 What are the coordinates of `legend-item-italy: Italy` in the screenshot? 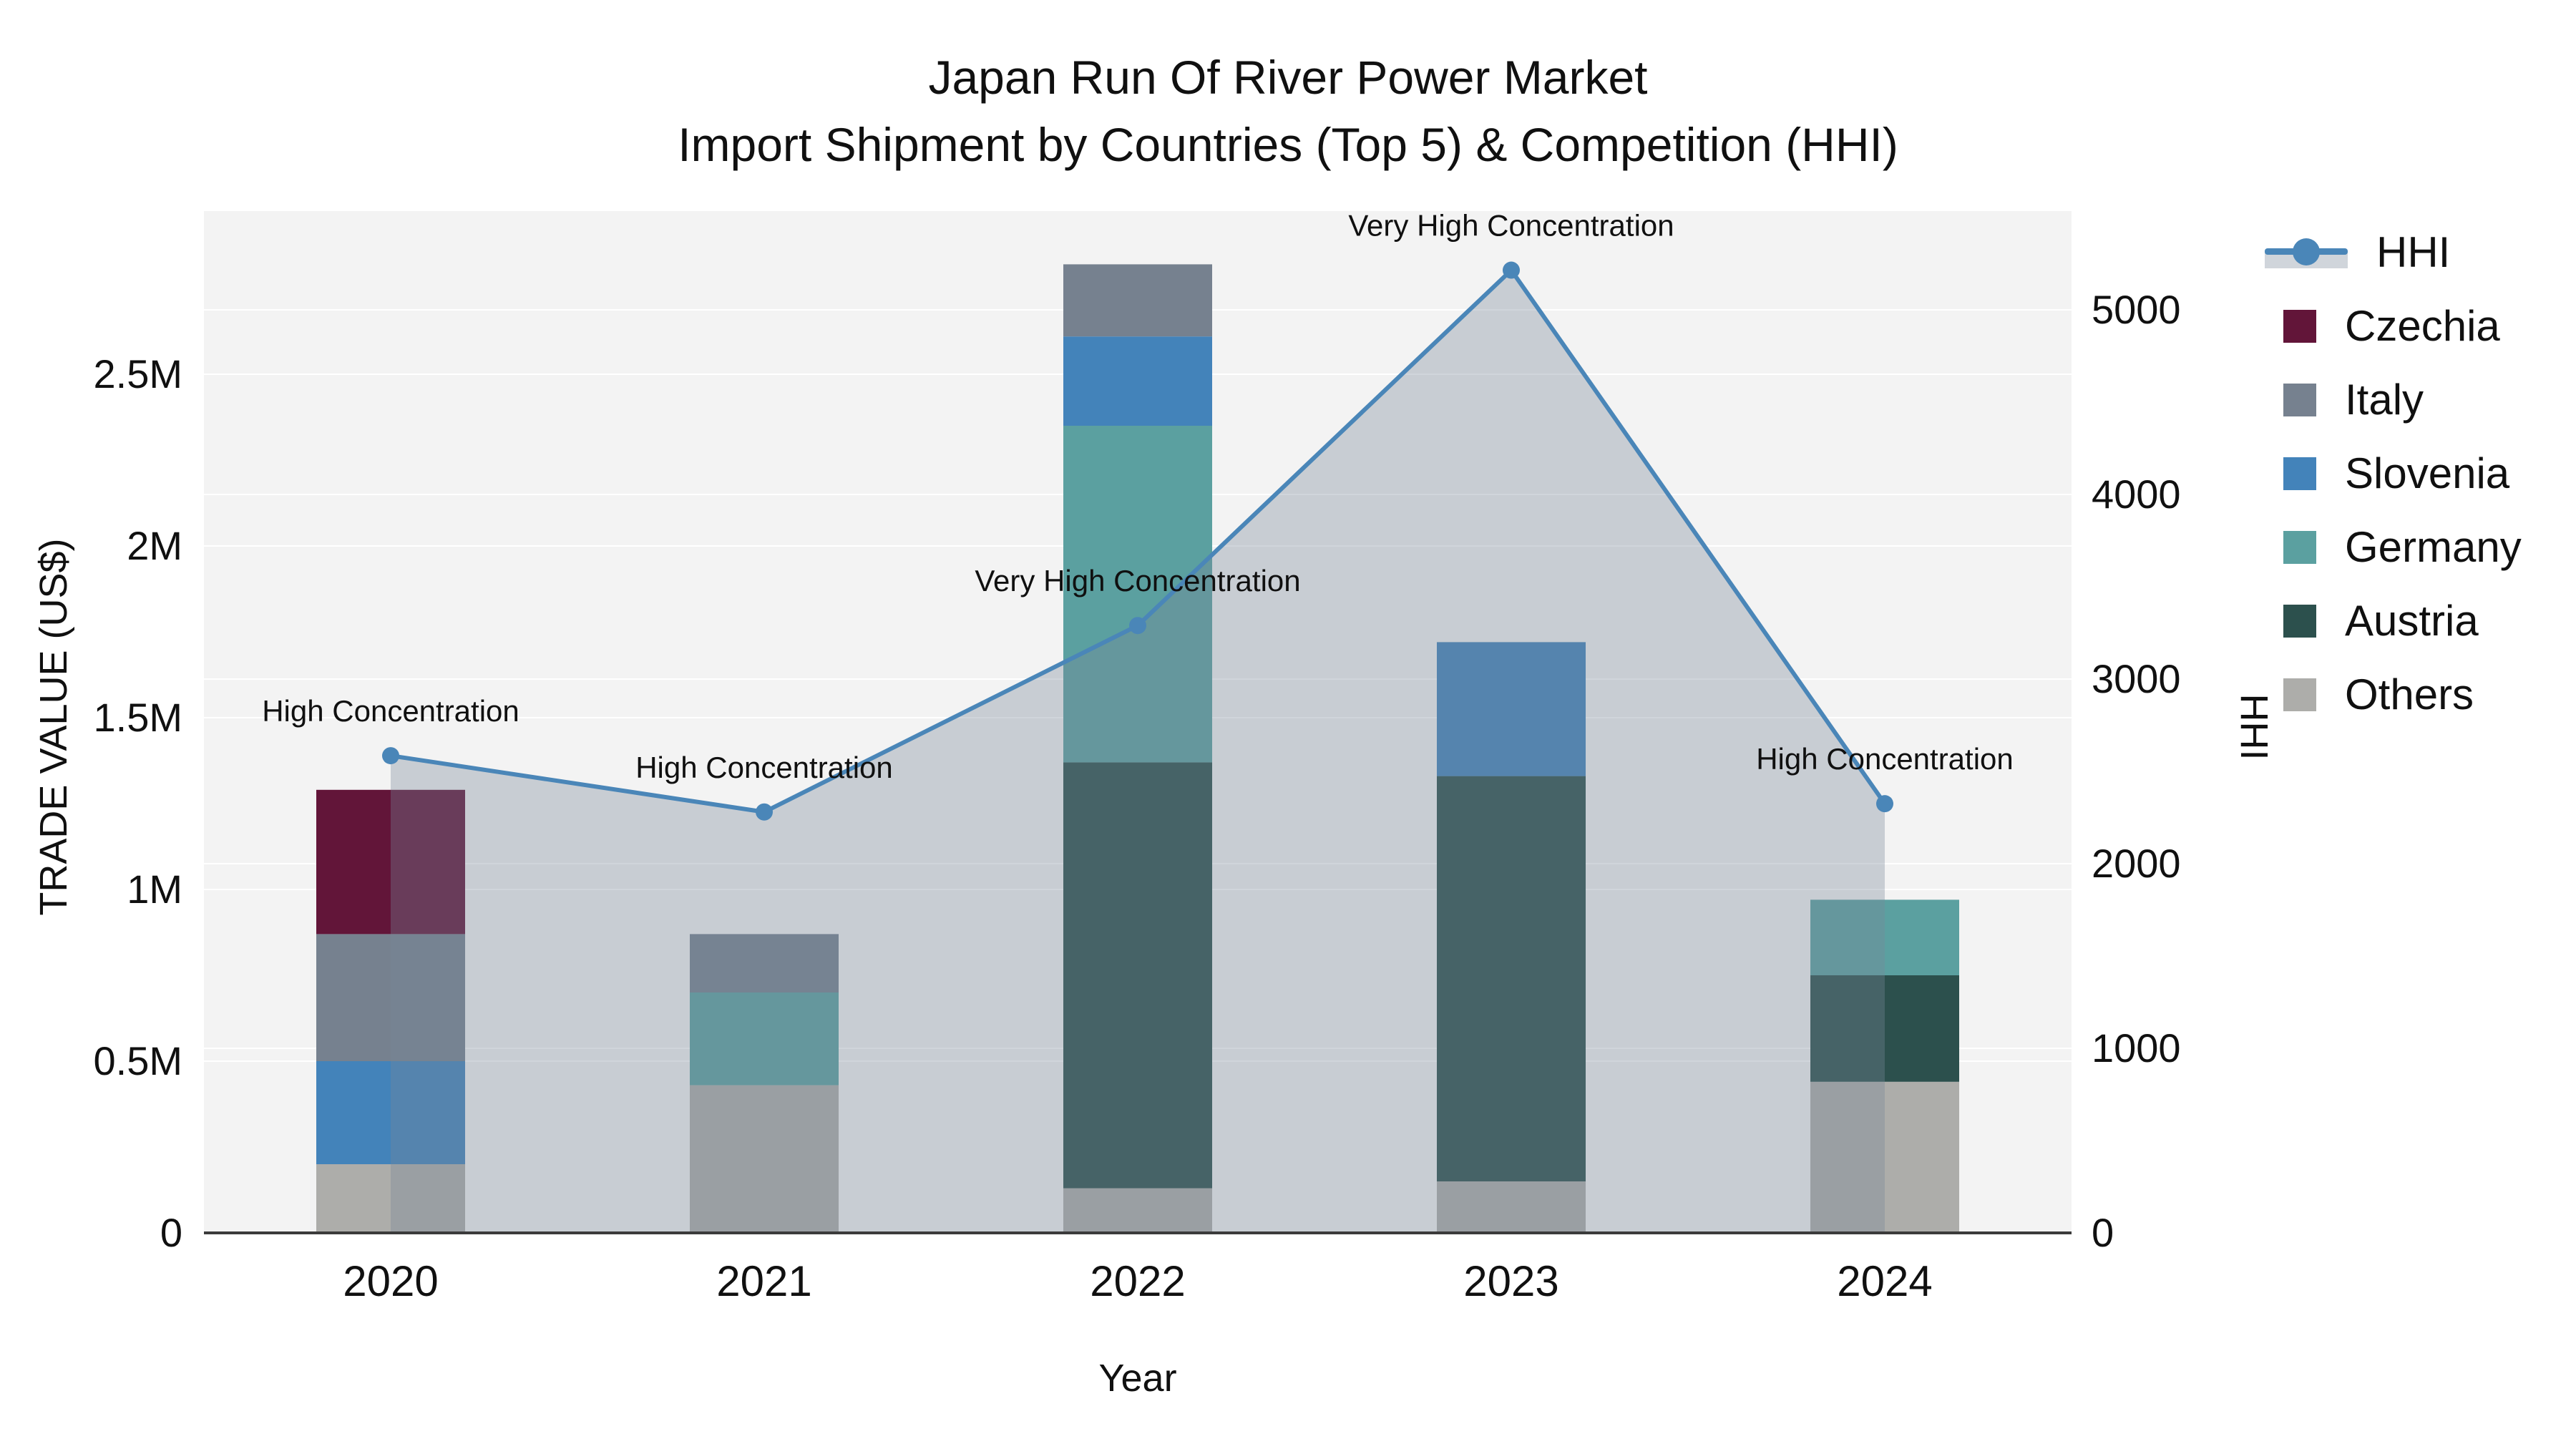 It's located at (2393, 399).